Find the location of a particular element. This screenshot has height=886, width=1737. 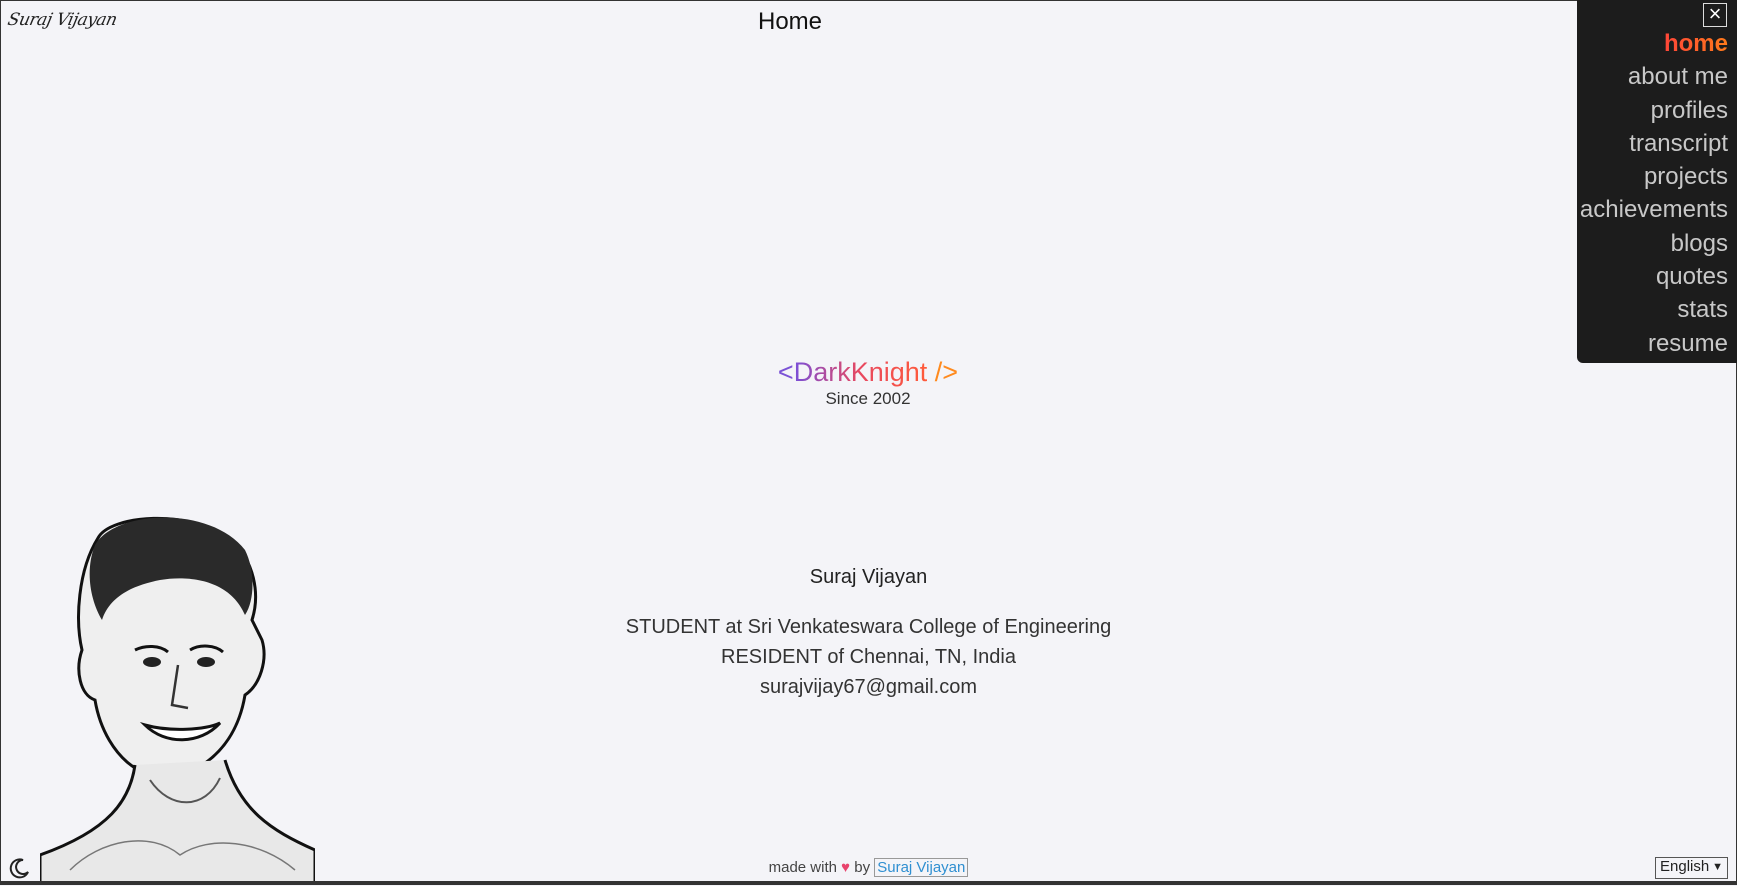

chevron-down-icon: ▼ is located at coordinates (1717, 867).